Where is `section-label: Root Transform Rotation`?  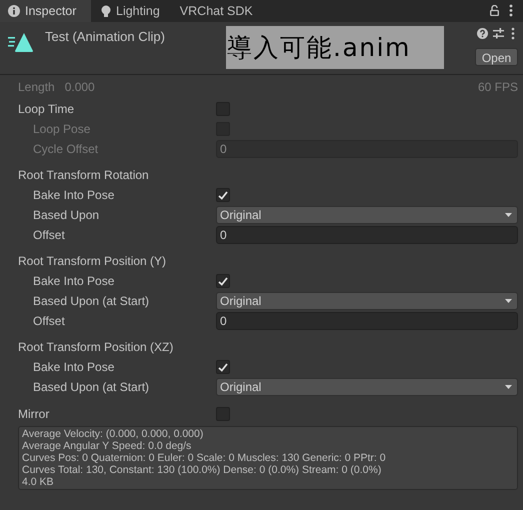 section-label: Root Transform Rotation is located at coordinates (84, 175).